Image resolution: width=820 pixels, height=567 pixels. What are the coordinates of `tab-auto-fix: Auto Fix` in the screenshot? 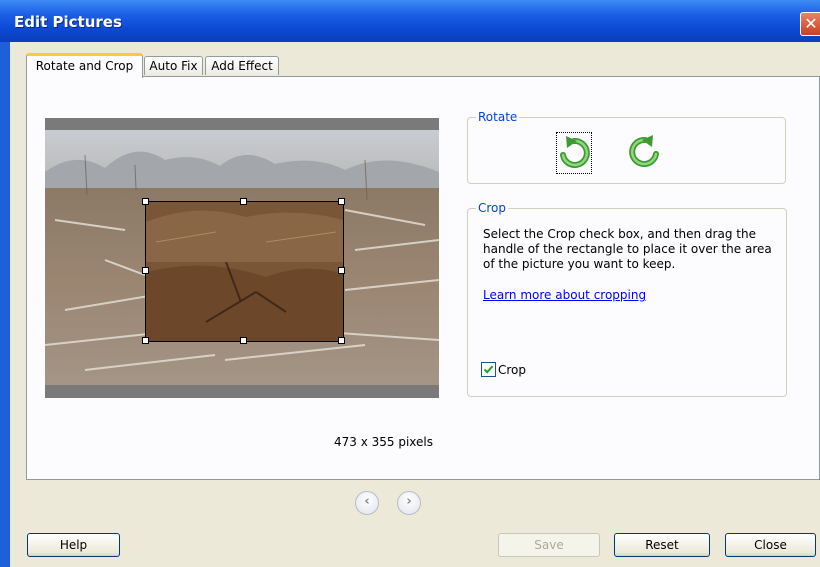 It's located at (173, 65).